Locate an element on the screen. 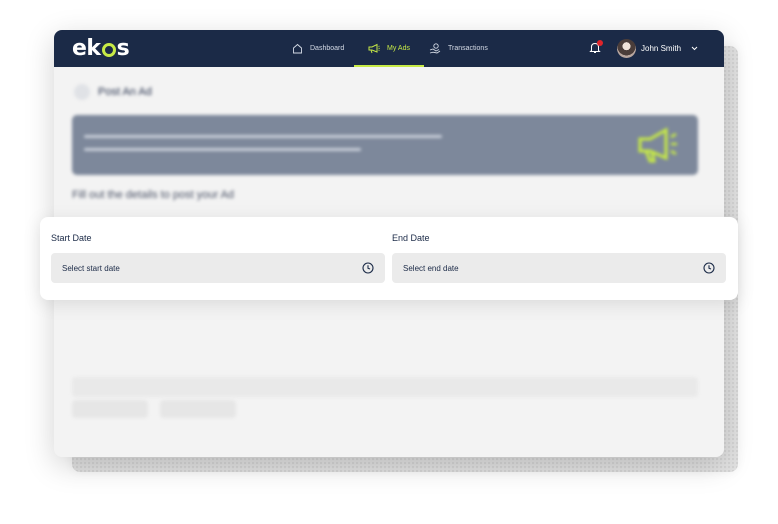 The height and width of the screenshot is (524, 778). logo-text-left: ek is located at coordinates (86, 48).